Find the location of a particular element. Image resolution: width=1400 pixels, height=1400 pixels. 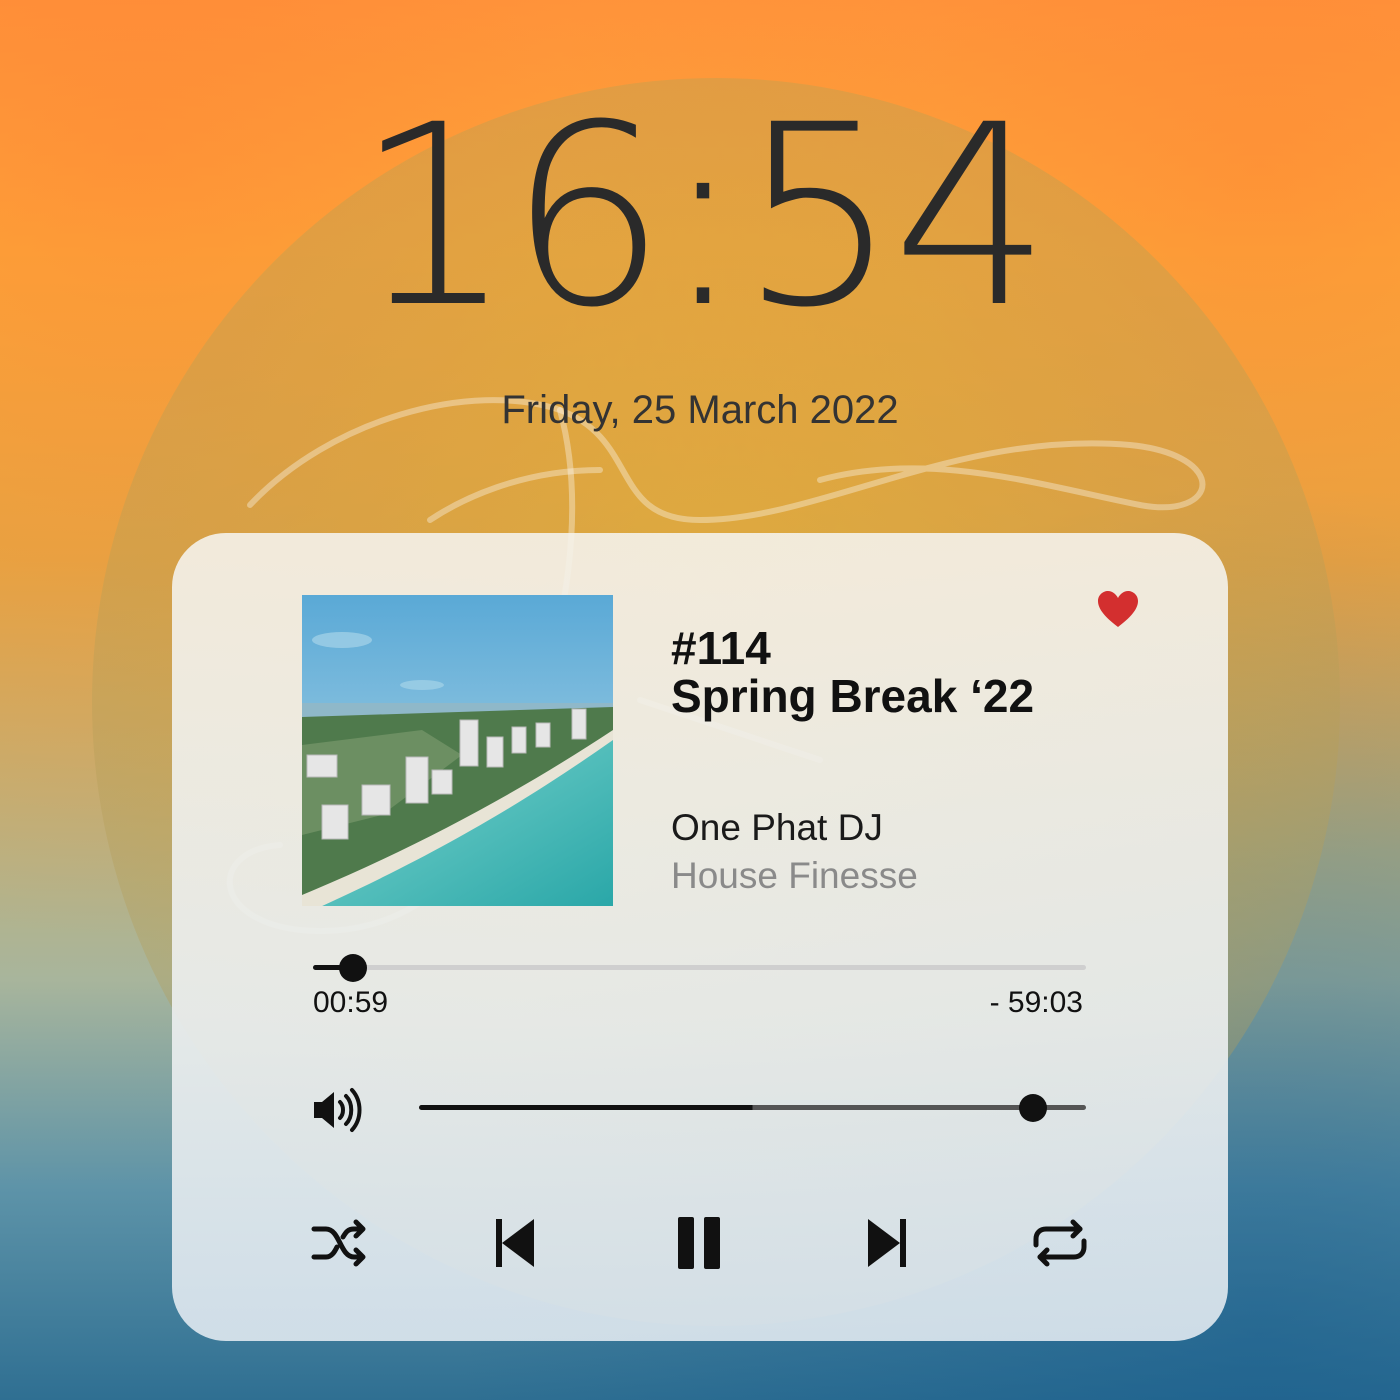

repeat-icon is located at coordinates (1060, 1243).